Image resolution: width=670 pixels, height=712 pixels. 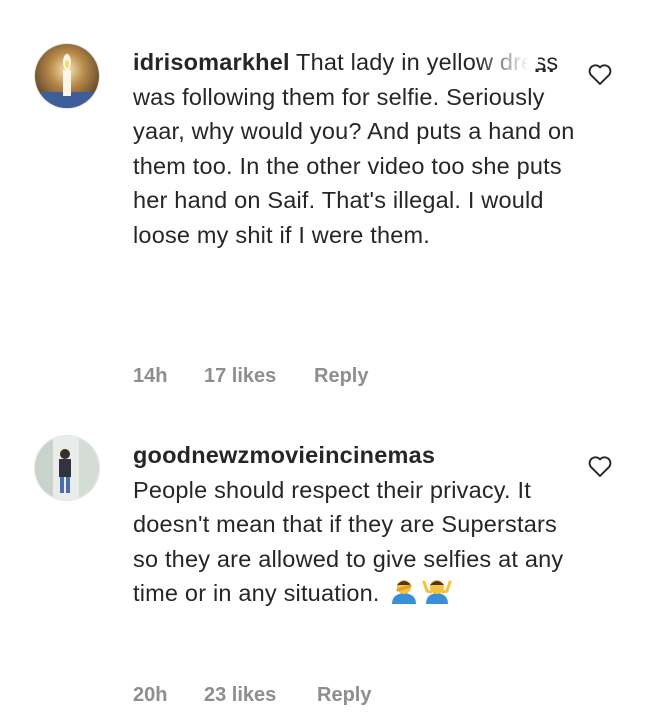 What do you see at coordinates (211, 62) in the screenshot?
I see `comment-username: idrisomarkhel` at bounding box center [211, 62].